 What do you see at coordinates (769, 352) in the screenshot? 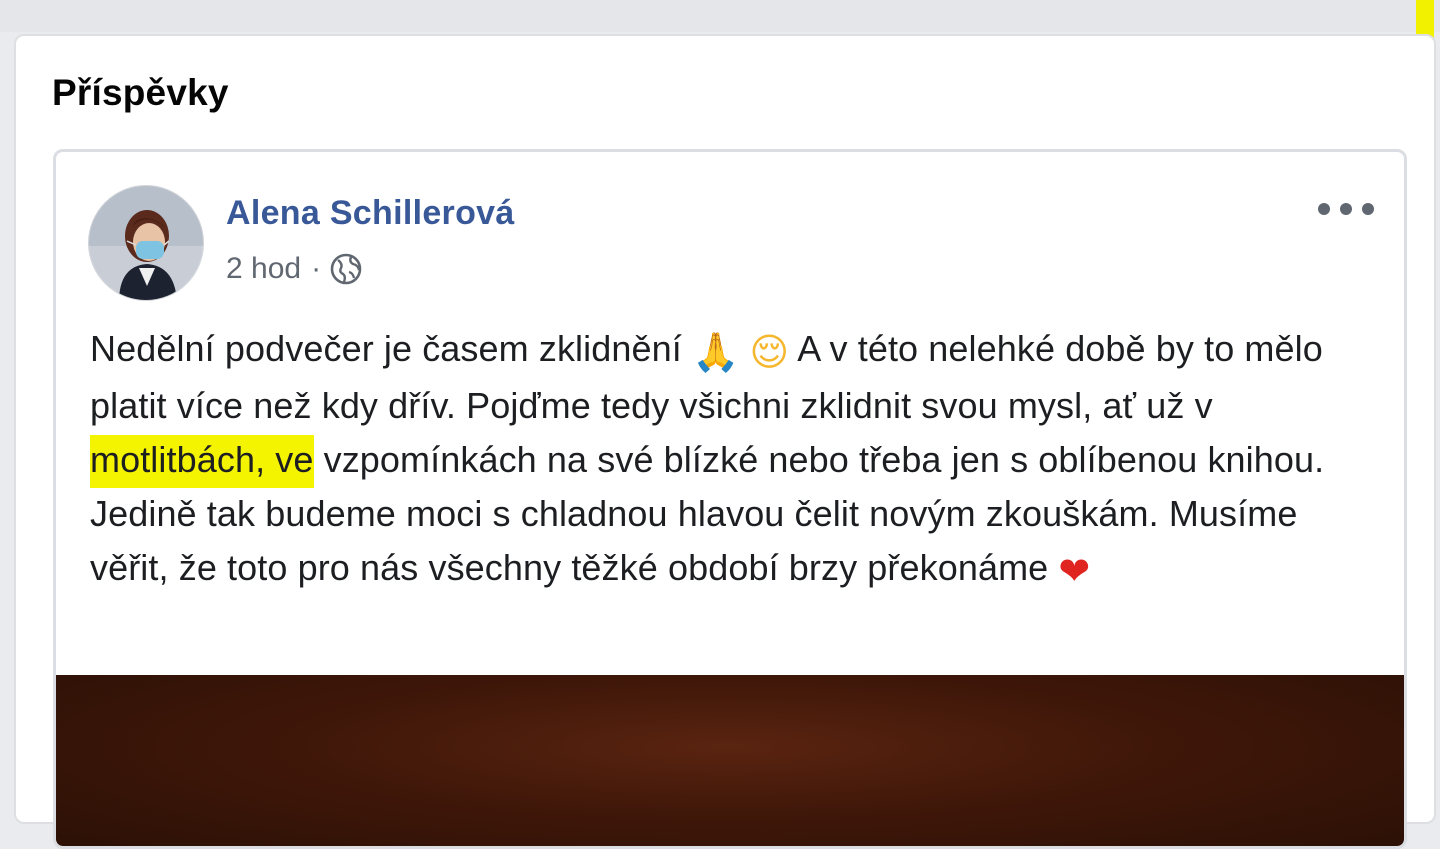
I see `relieved-emoji-icon: 😌` at bounding box center [769, 352].